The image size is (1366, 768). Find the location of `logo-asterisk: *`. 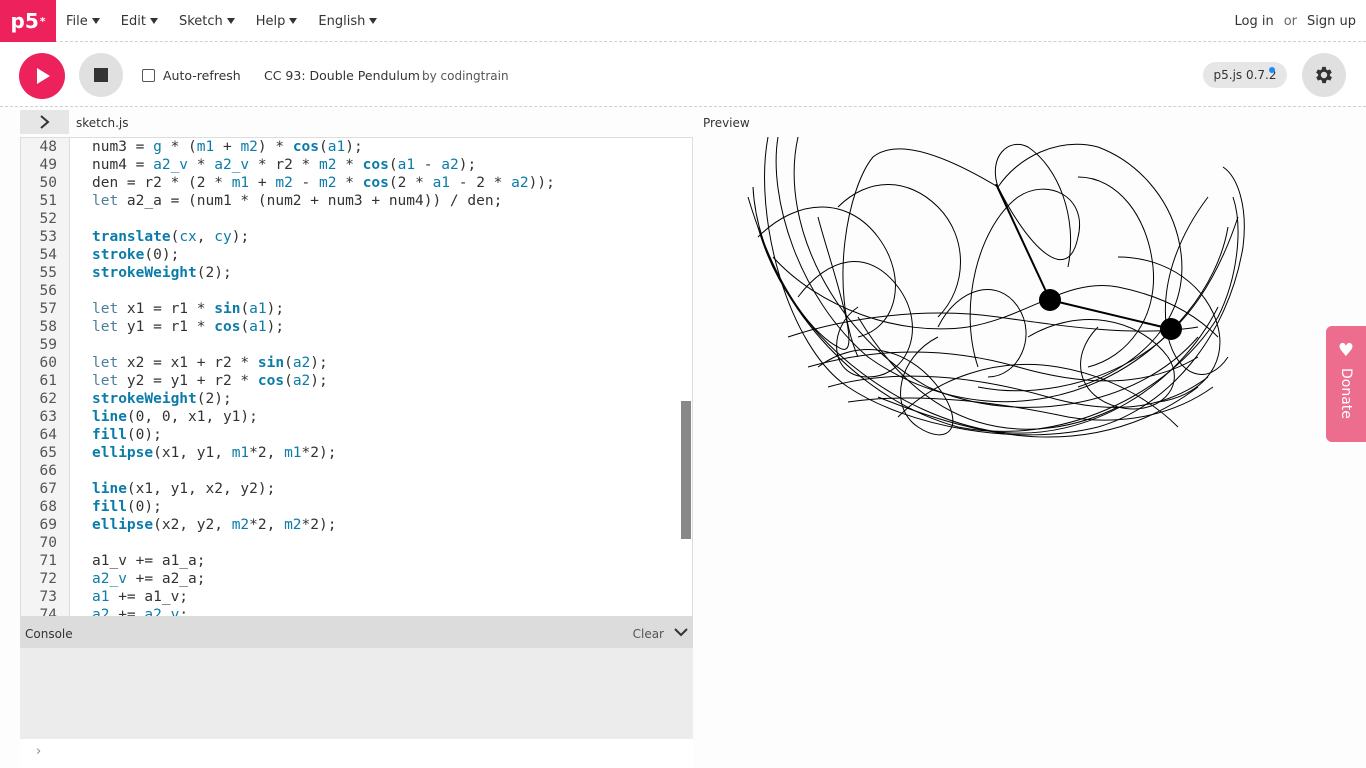

logo-asterisk: * is located at coordinates (42, 21).